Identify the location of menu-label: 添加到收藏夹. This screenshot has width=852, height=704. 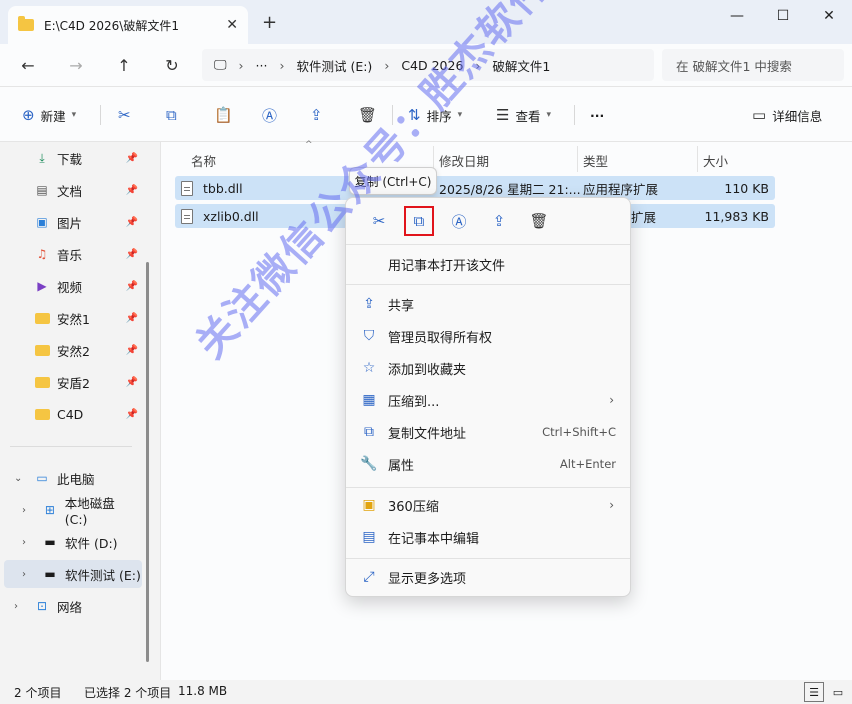
(427, 370).